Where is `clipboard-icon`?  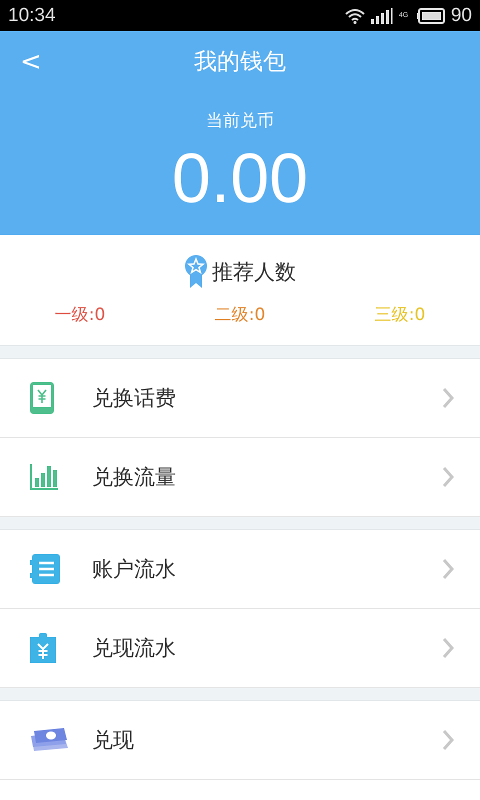
clipboard-icon is located at coordinates (43, 648).